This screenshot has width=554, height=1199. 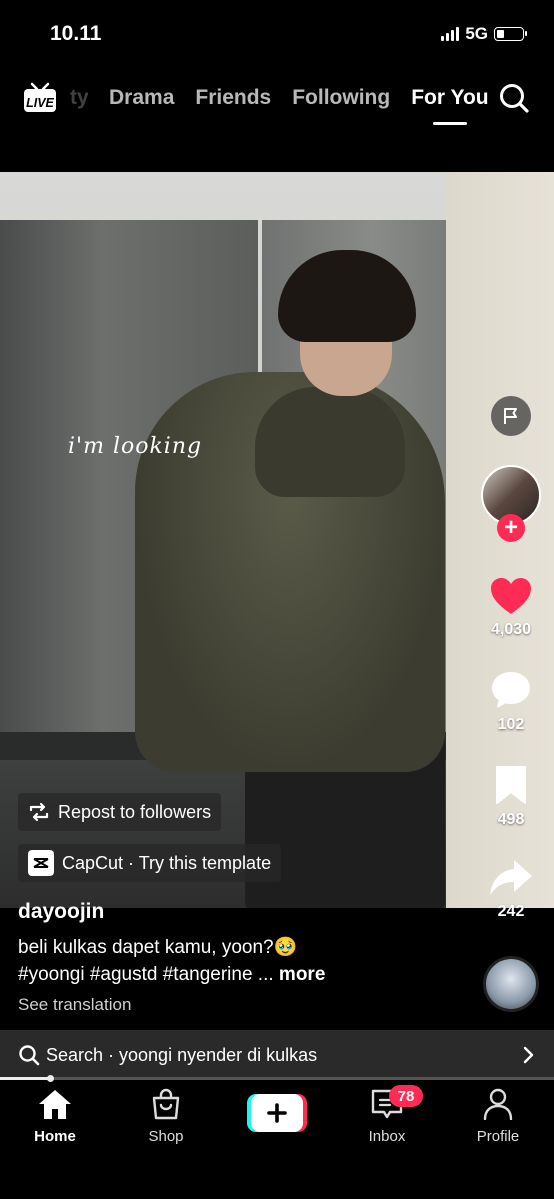 I want to click on tab-partial: ty, so click(x=79, y=98).